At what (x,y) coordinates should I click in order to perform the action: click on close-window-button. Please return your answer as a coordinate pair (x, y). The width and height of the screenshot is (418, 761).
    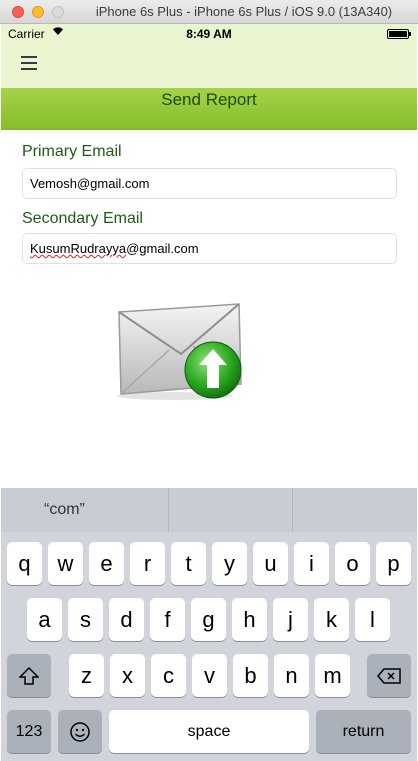
    Looking at the image, I should click on (18, 12).